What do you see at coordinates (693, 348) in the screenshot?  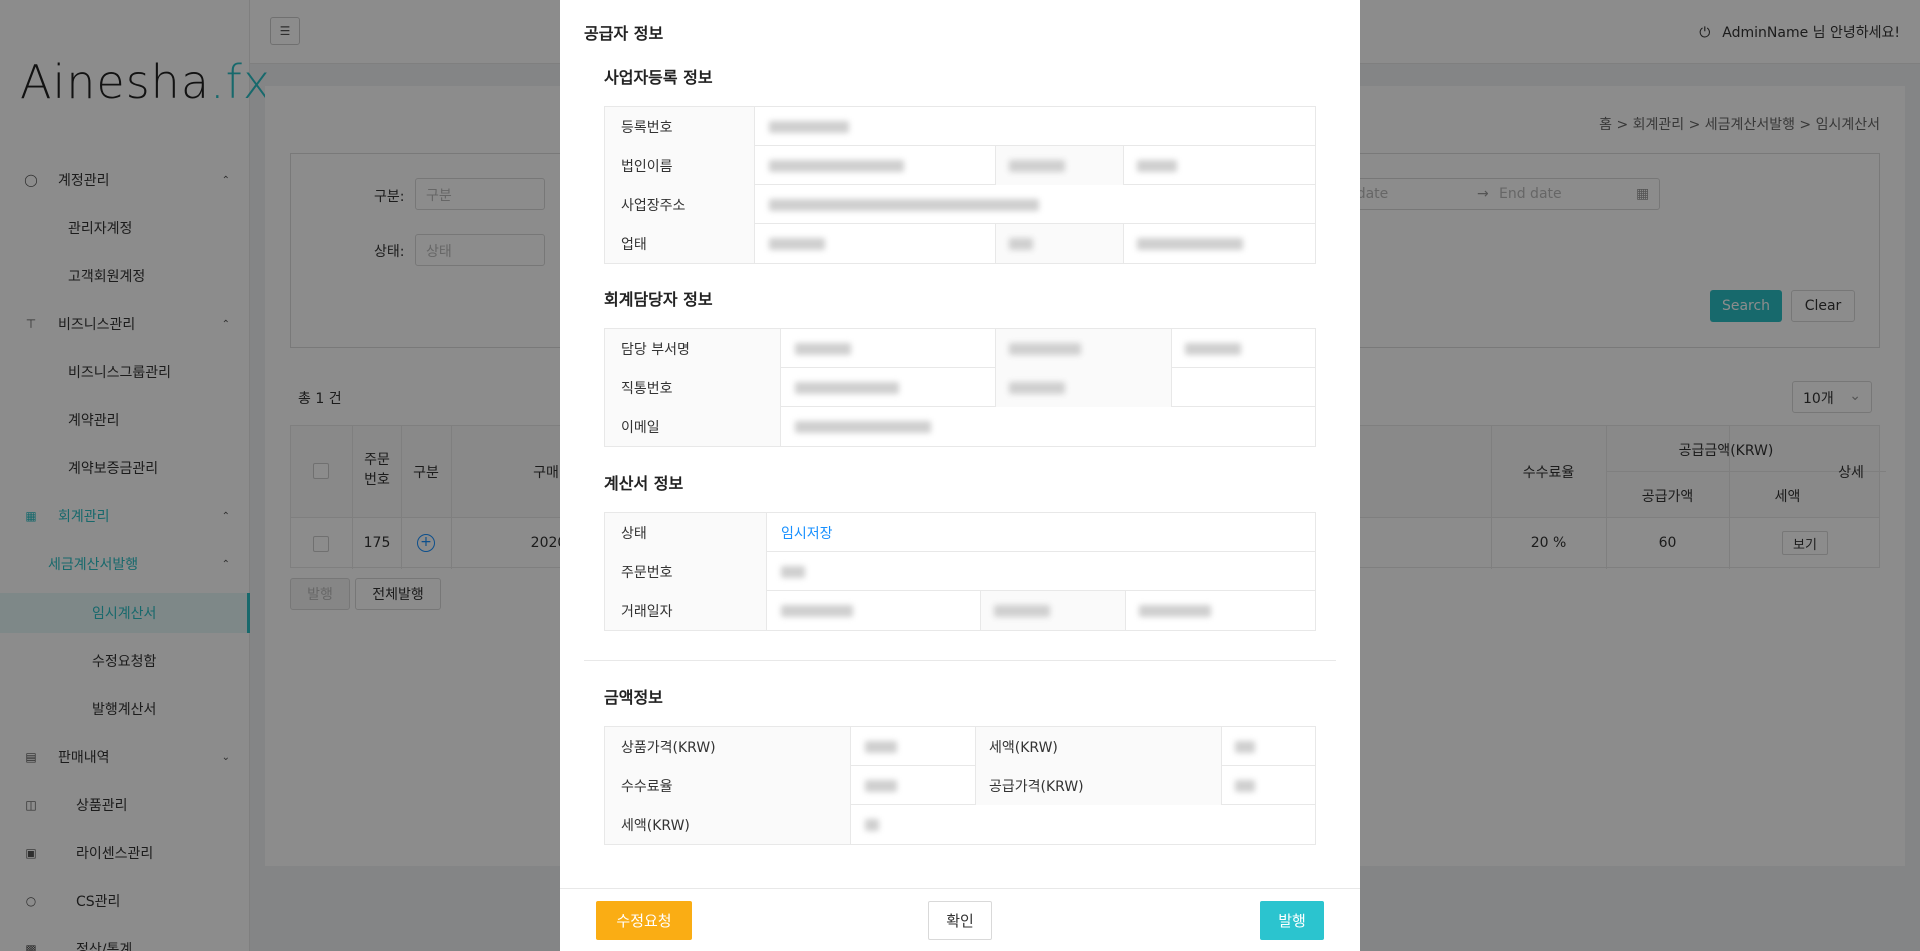 I see `label-dept: 담당 부서명` at bounding box center [693, 348].